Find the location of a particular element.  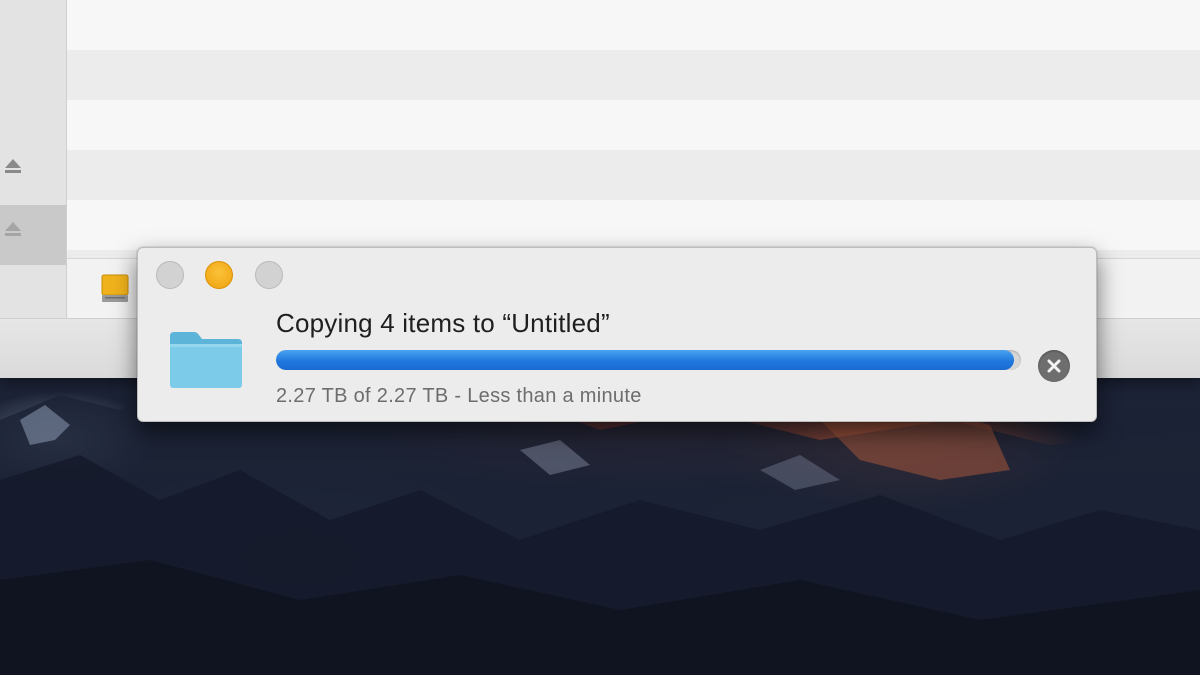

zoom-window-button is located at coordinates (269, 275).